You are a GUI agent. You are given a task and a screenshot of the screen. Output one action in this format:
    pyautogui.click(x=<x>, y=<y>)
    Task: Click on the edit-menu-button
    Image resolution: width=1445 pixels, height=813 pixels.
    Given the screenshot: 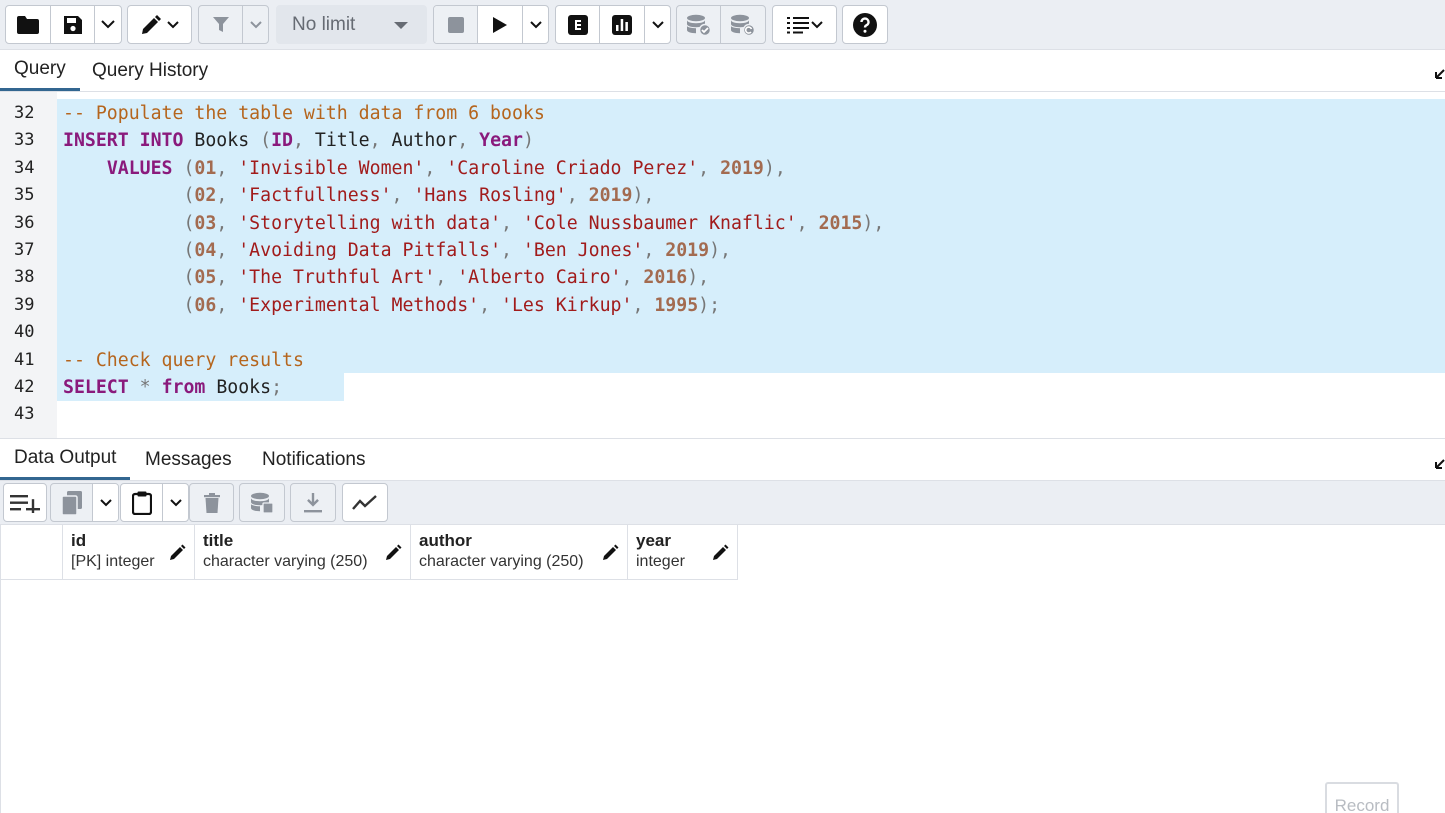 What is the action you would take?
    pyautogui.click(x=159, y=24)
    